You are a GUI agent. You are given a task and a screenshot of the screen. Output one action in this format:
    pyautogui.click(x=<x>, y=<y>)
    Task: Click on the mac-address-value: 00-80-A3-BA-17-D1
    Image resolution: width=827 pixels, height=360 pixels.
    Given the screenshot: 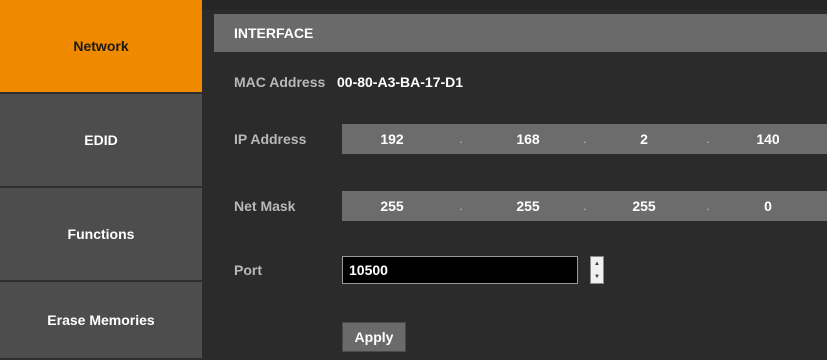 What is the action you would take?
    pyautogui.click(x=400, y=82)
    